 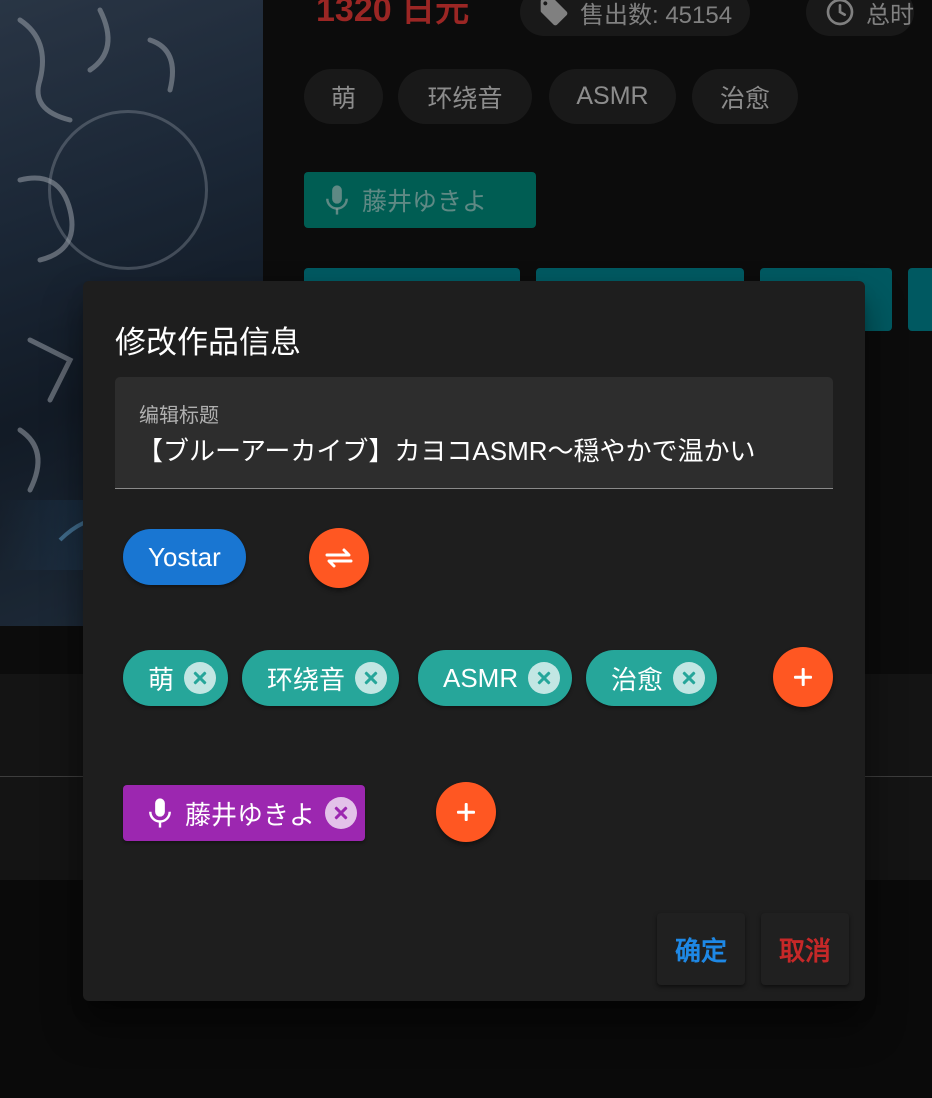 What do you see at coordinates (250, 814) in the screenshot?
I see `voice-actor-label: 藤井ゆきよ` at bounding box center [250, 814].